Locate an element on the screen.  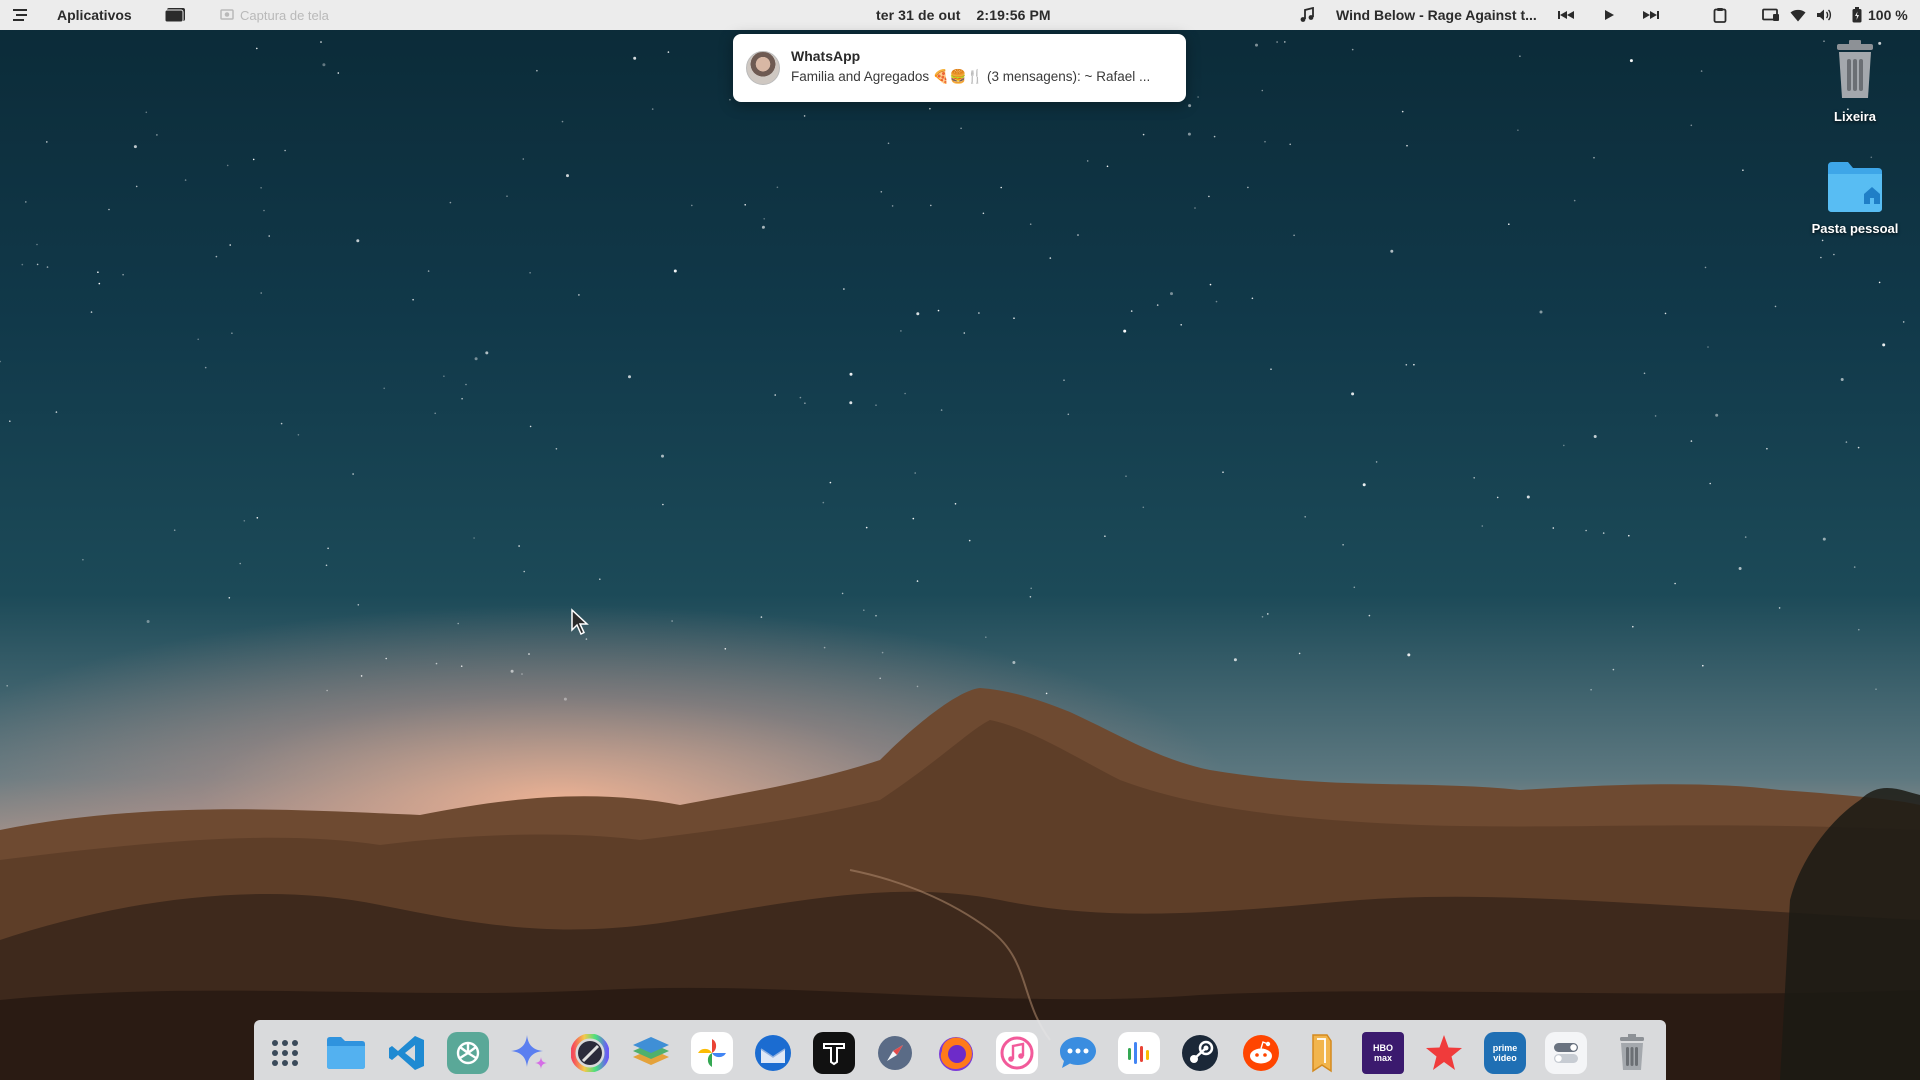
battery-icon is located at coordinates (1857, 15).